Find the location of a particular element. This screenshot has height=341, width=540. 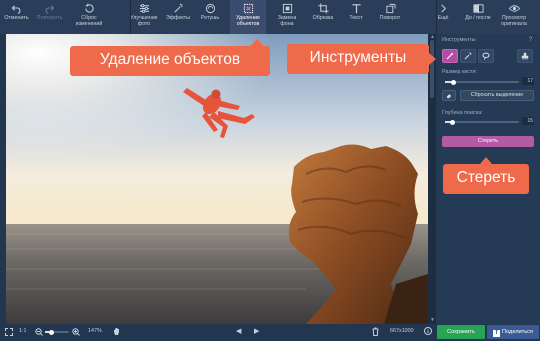

reset-icon is located at coordinates (89, 8).